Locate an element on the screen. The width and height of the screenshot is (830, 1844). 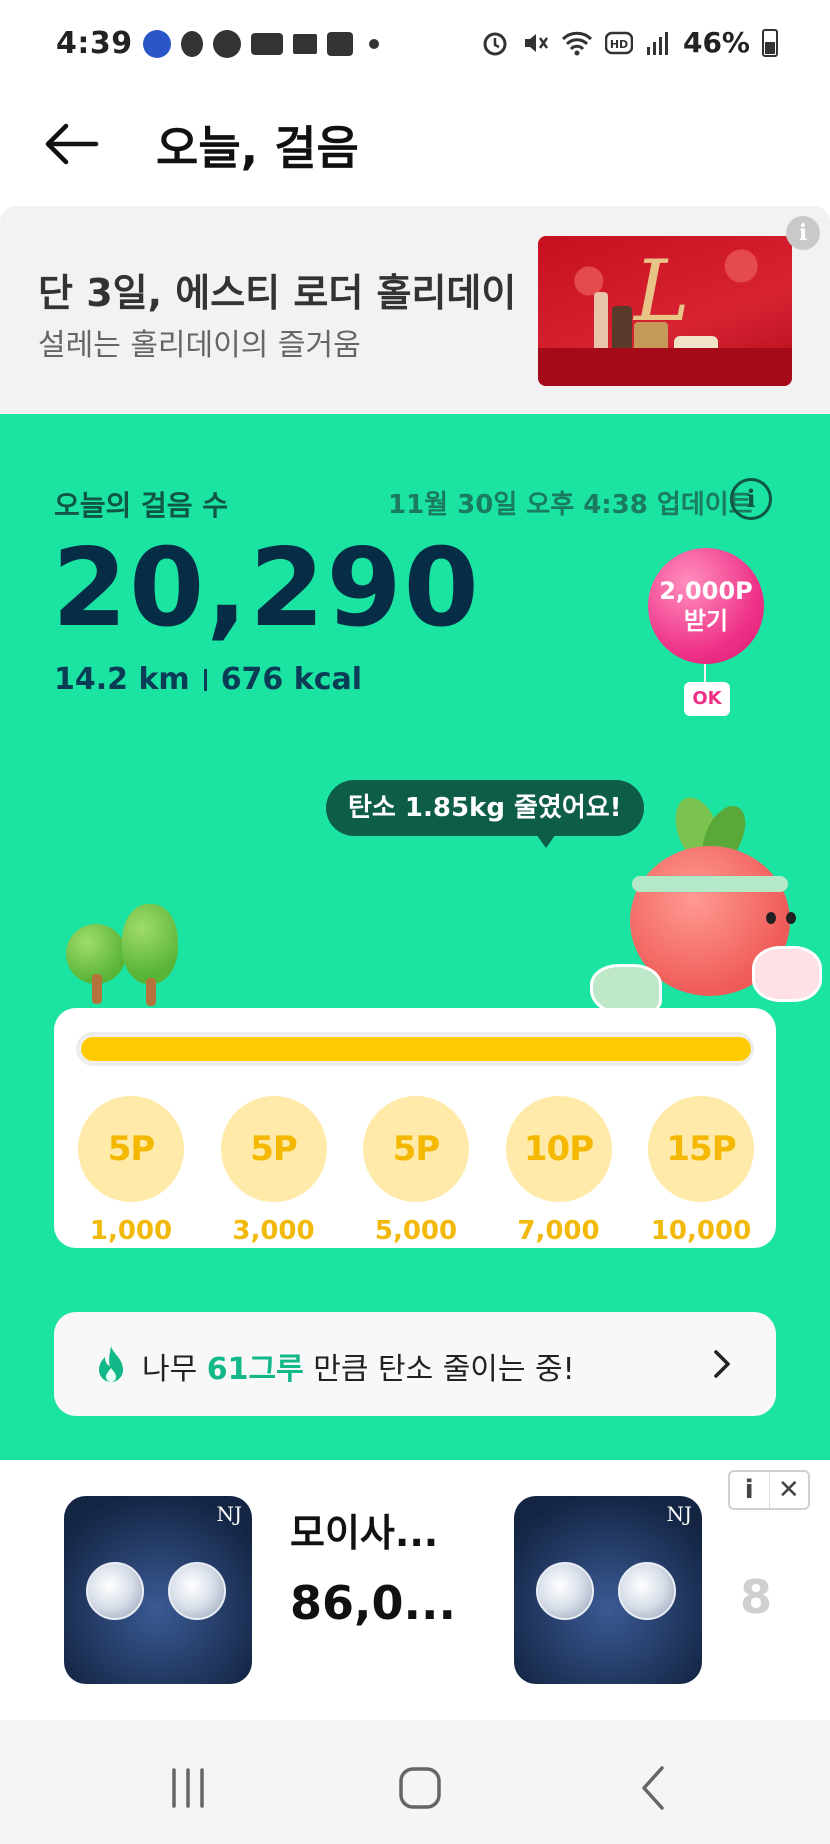
stairs-icon is located at coordinates (304, 43).